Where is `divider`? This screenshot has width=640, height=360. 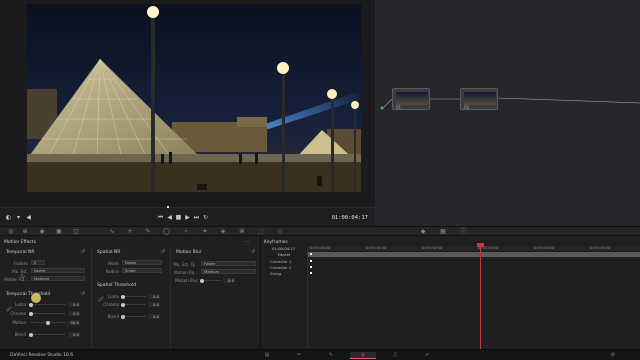 divider is located at coordinates (307, 297).